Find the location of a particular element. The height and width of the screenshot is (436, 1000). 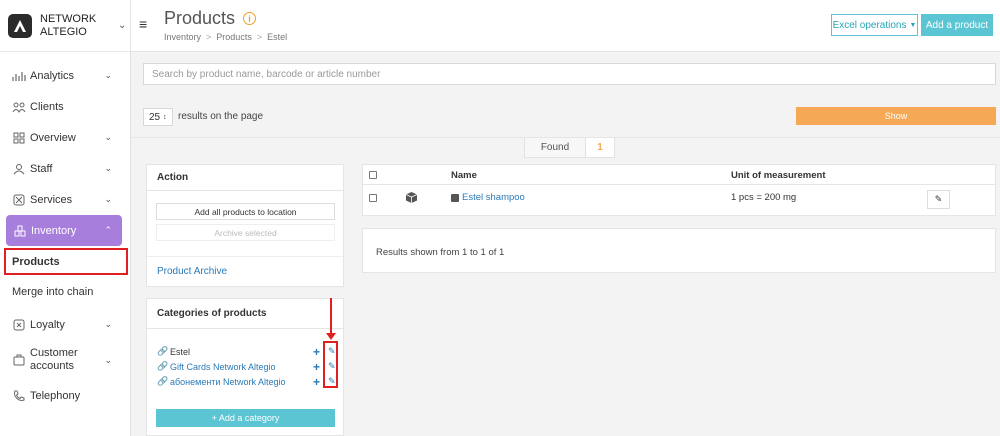

sidebar-item-telephony: Telephony is located at coordinates (65, 395).